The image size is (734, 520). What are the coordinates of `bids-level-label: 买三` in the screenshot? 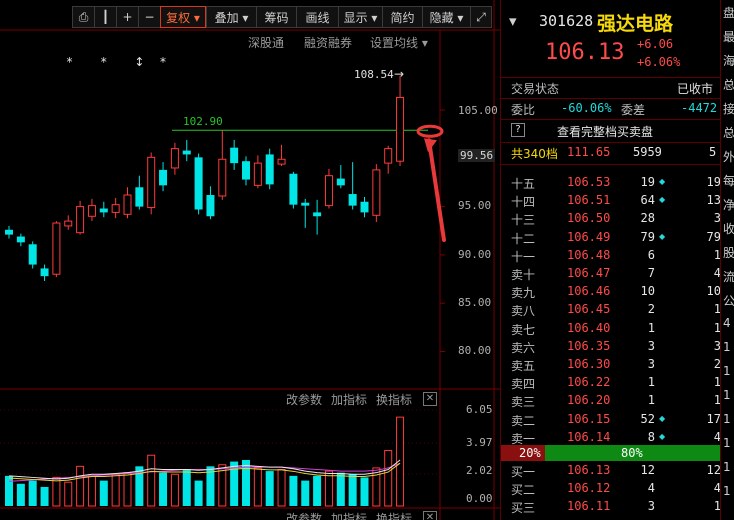 It's located at (523, 508).